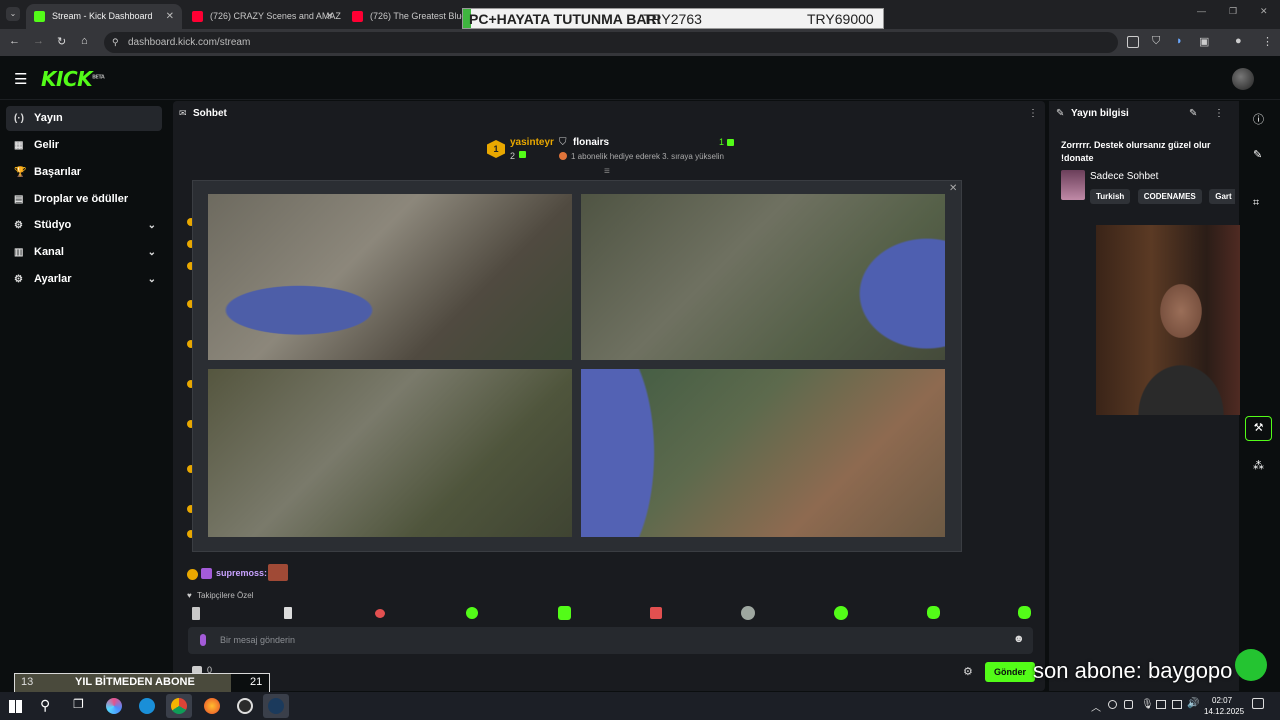 The image size is (1280, 720). I want to click on translate-icon: ◗, so click(1179, 41).